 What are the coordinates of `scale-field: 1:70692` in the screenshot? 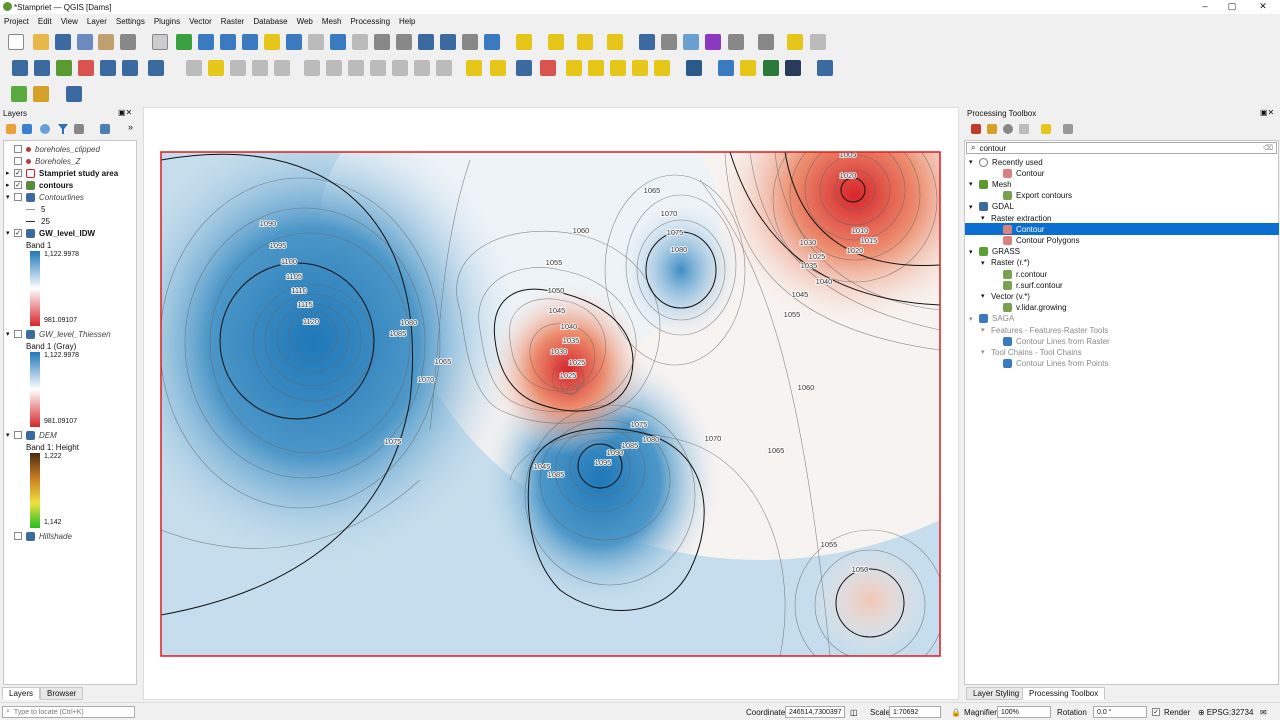 It's located at (915, 712).